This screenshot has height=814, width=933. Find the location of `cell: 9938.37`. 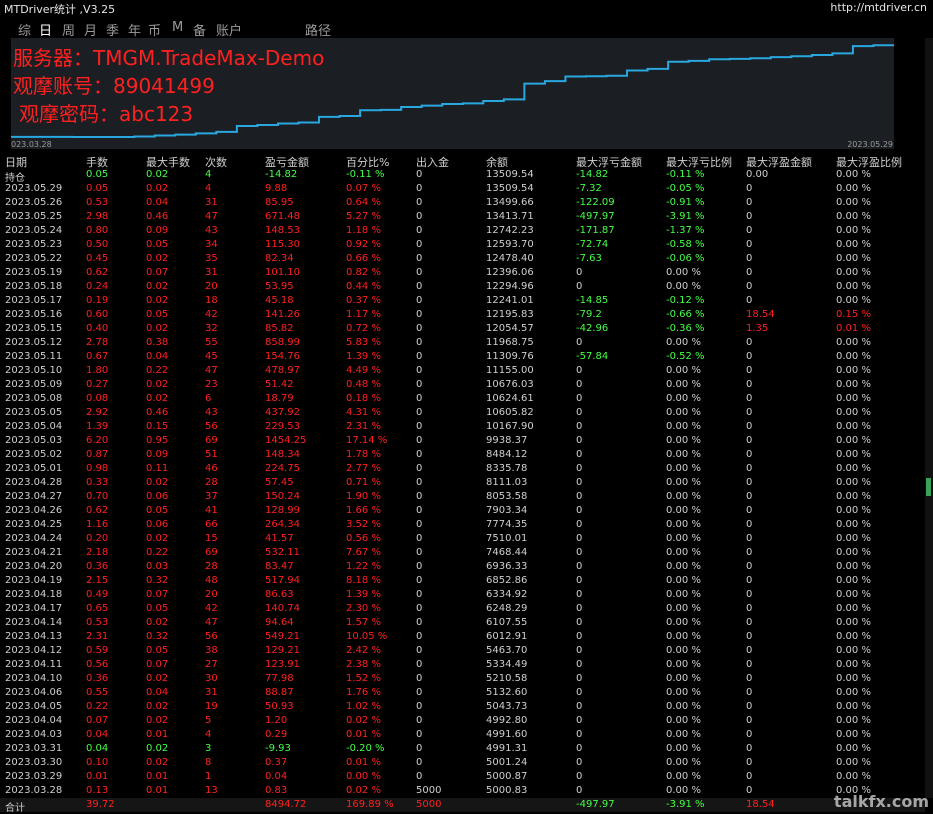

cell: 9938.37 is located at coordinates (507, 440).